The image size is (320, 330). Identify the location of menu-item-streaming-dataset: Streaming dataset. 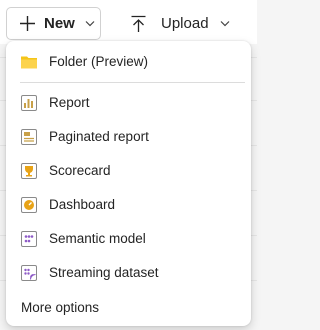
(128, 273).